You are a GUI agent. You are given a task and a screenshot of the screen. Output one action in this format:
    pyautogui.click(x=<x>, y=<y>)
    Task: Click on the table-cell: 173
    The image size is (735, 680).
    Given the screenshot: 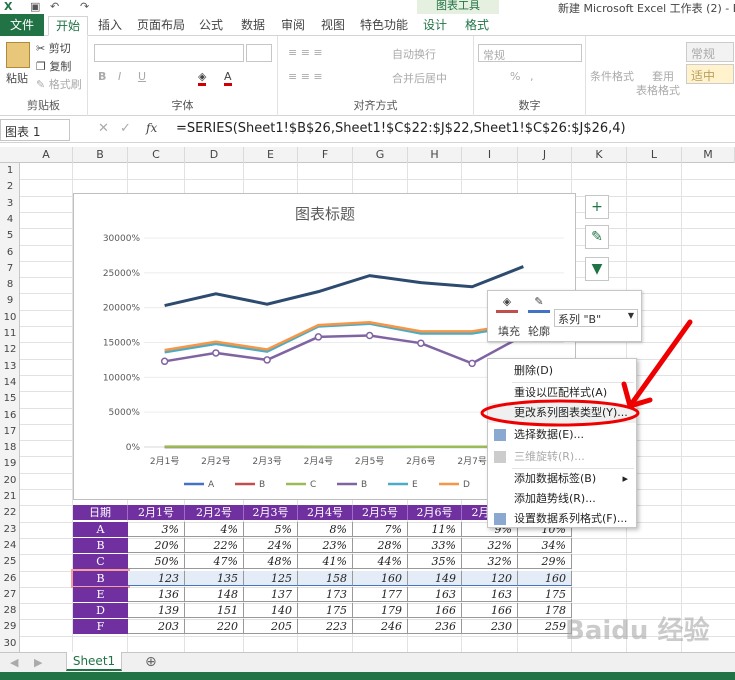 What is the action you would take?
    pyautogui.click(x=325, y=594)
    